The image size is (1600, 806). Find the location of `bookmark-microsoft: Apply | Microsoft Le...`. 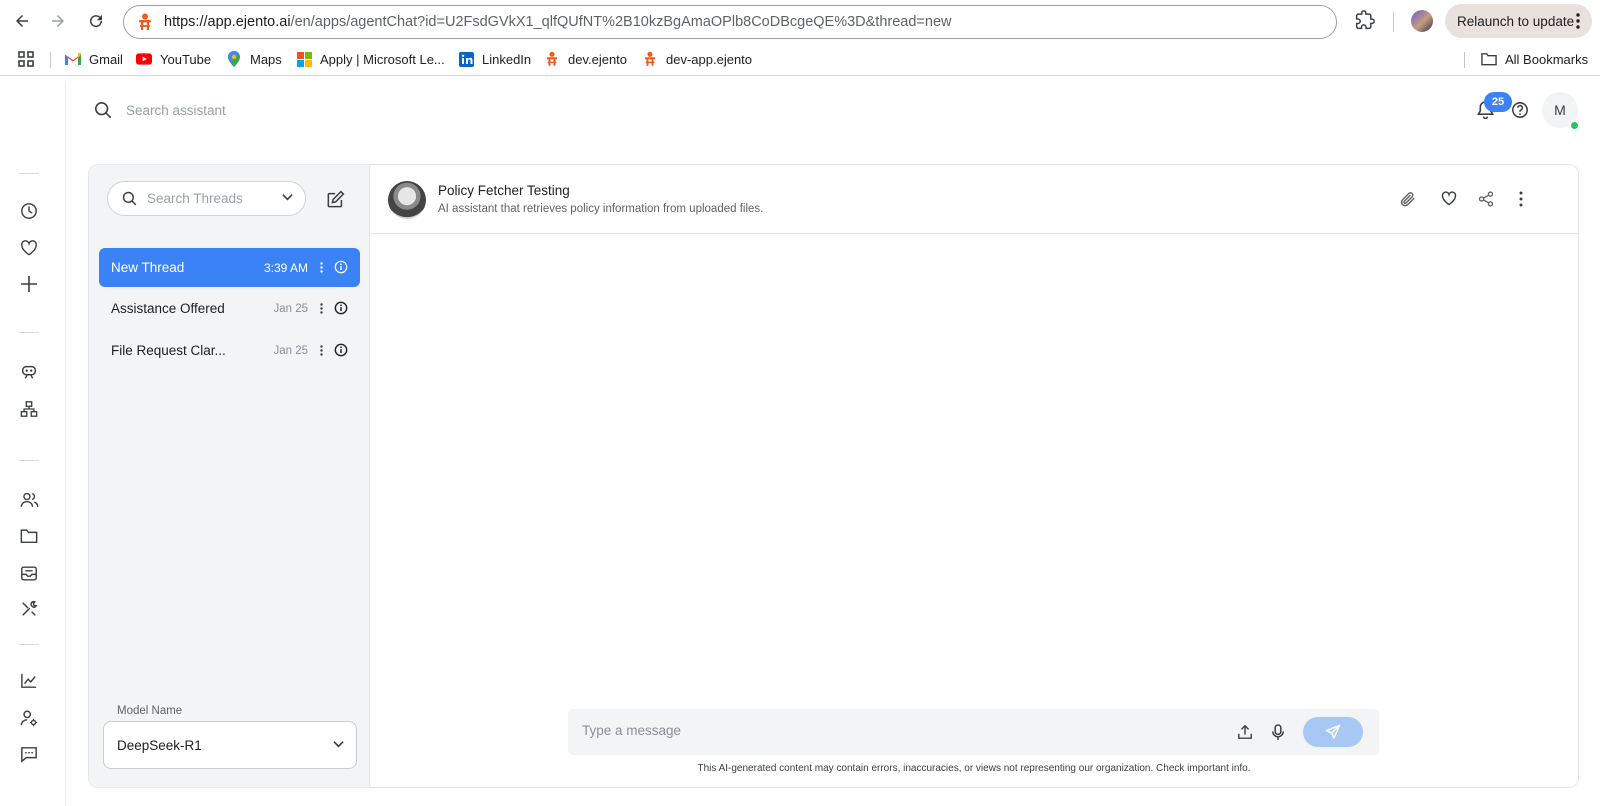

bookmark-microsoft: Apply | Microsoft Le... is located at coordinates (370, 59).